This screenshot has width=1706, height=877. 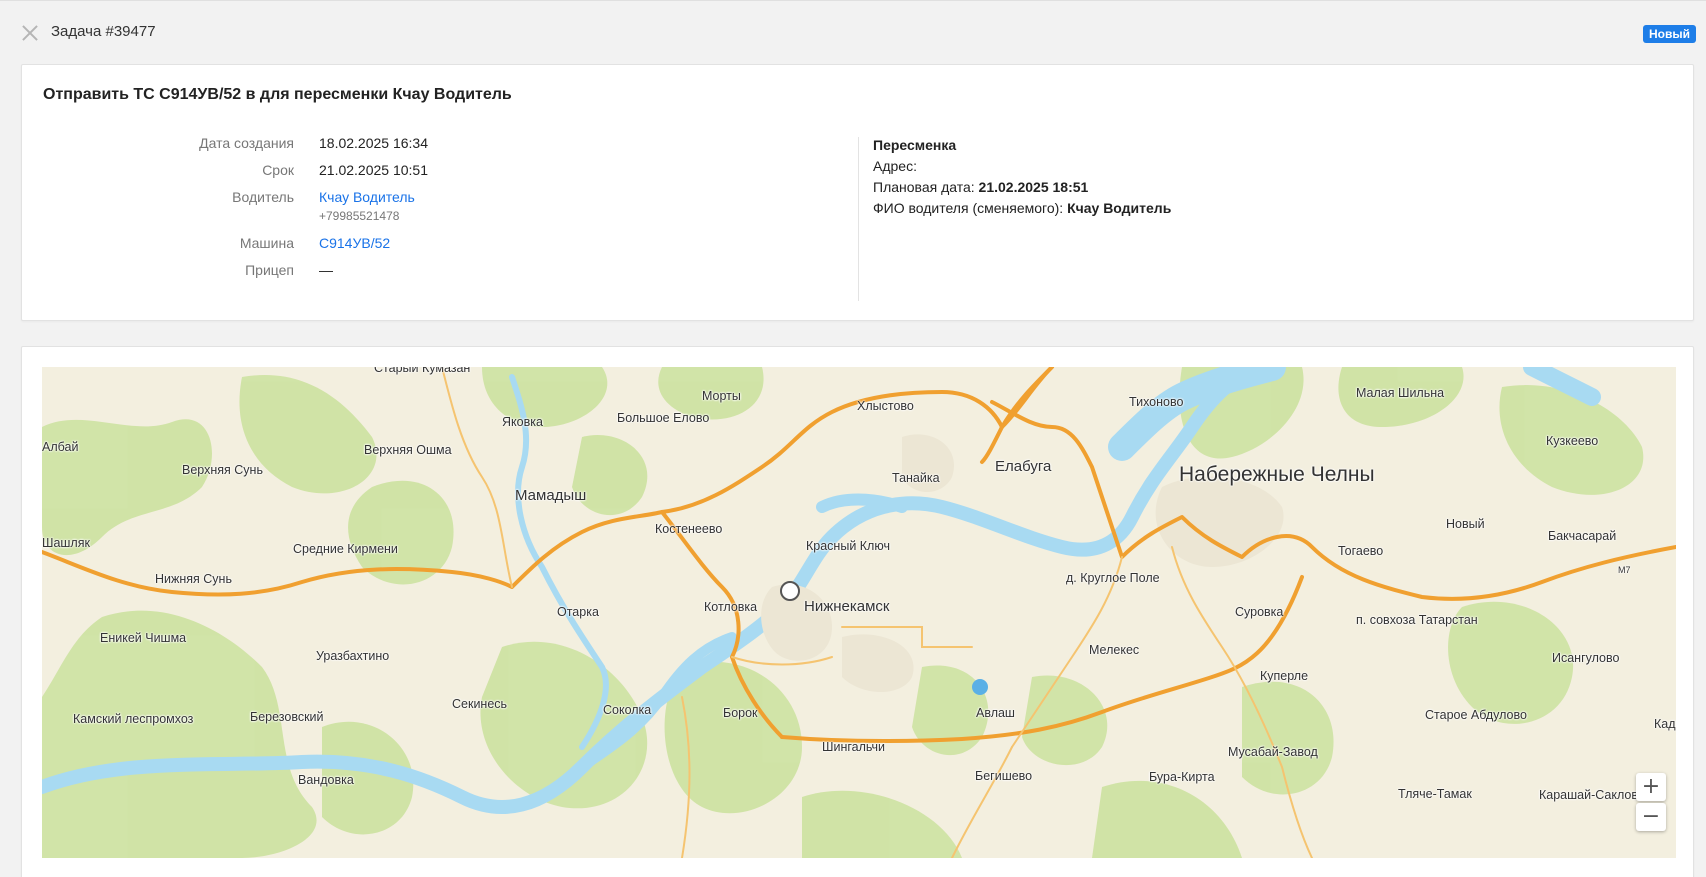 I want to click on map-label: Борок, so click(x=740, y=713).